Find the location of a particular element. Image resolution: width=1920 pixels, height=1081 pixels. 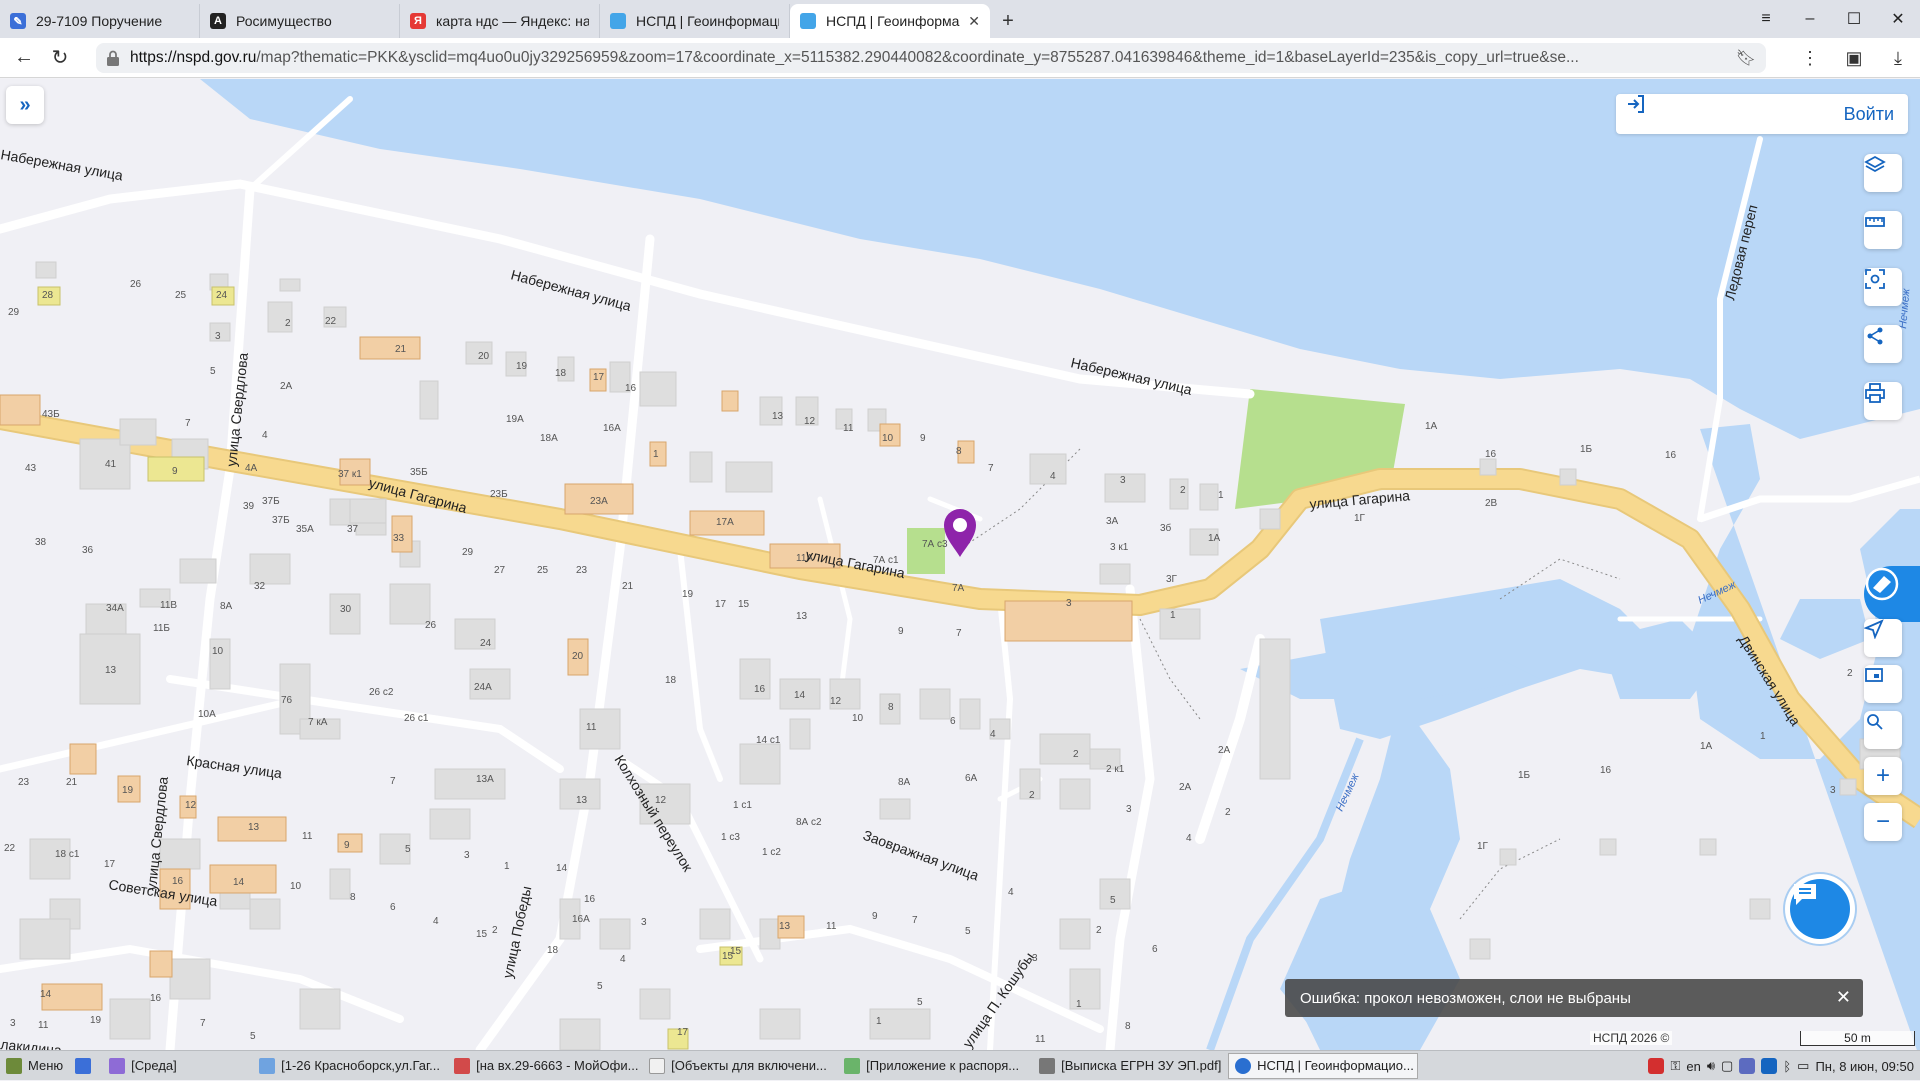

login-button: Войти is located at coordinates (1762, 114).